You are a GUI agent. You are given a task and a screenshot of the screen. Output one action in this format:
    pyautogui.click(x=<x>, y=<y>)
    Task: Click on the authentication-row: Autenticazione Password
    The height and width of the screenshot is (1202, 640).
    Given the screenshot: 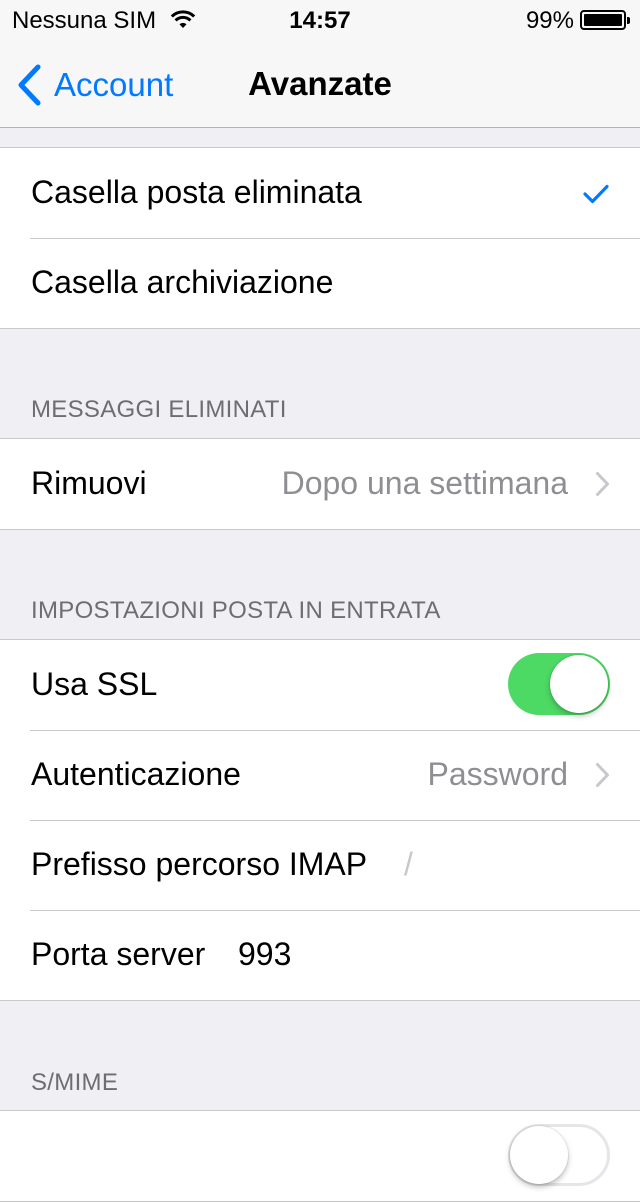 What is the action you would take?
    pyautogui.click(x=320, y=775)
    